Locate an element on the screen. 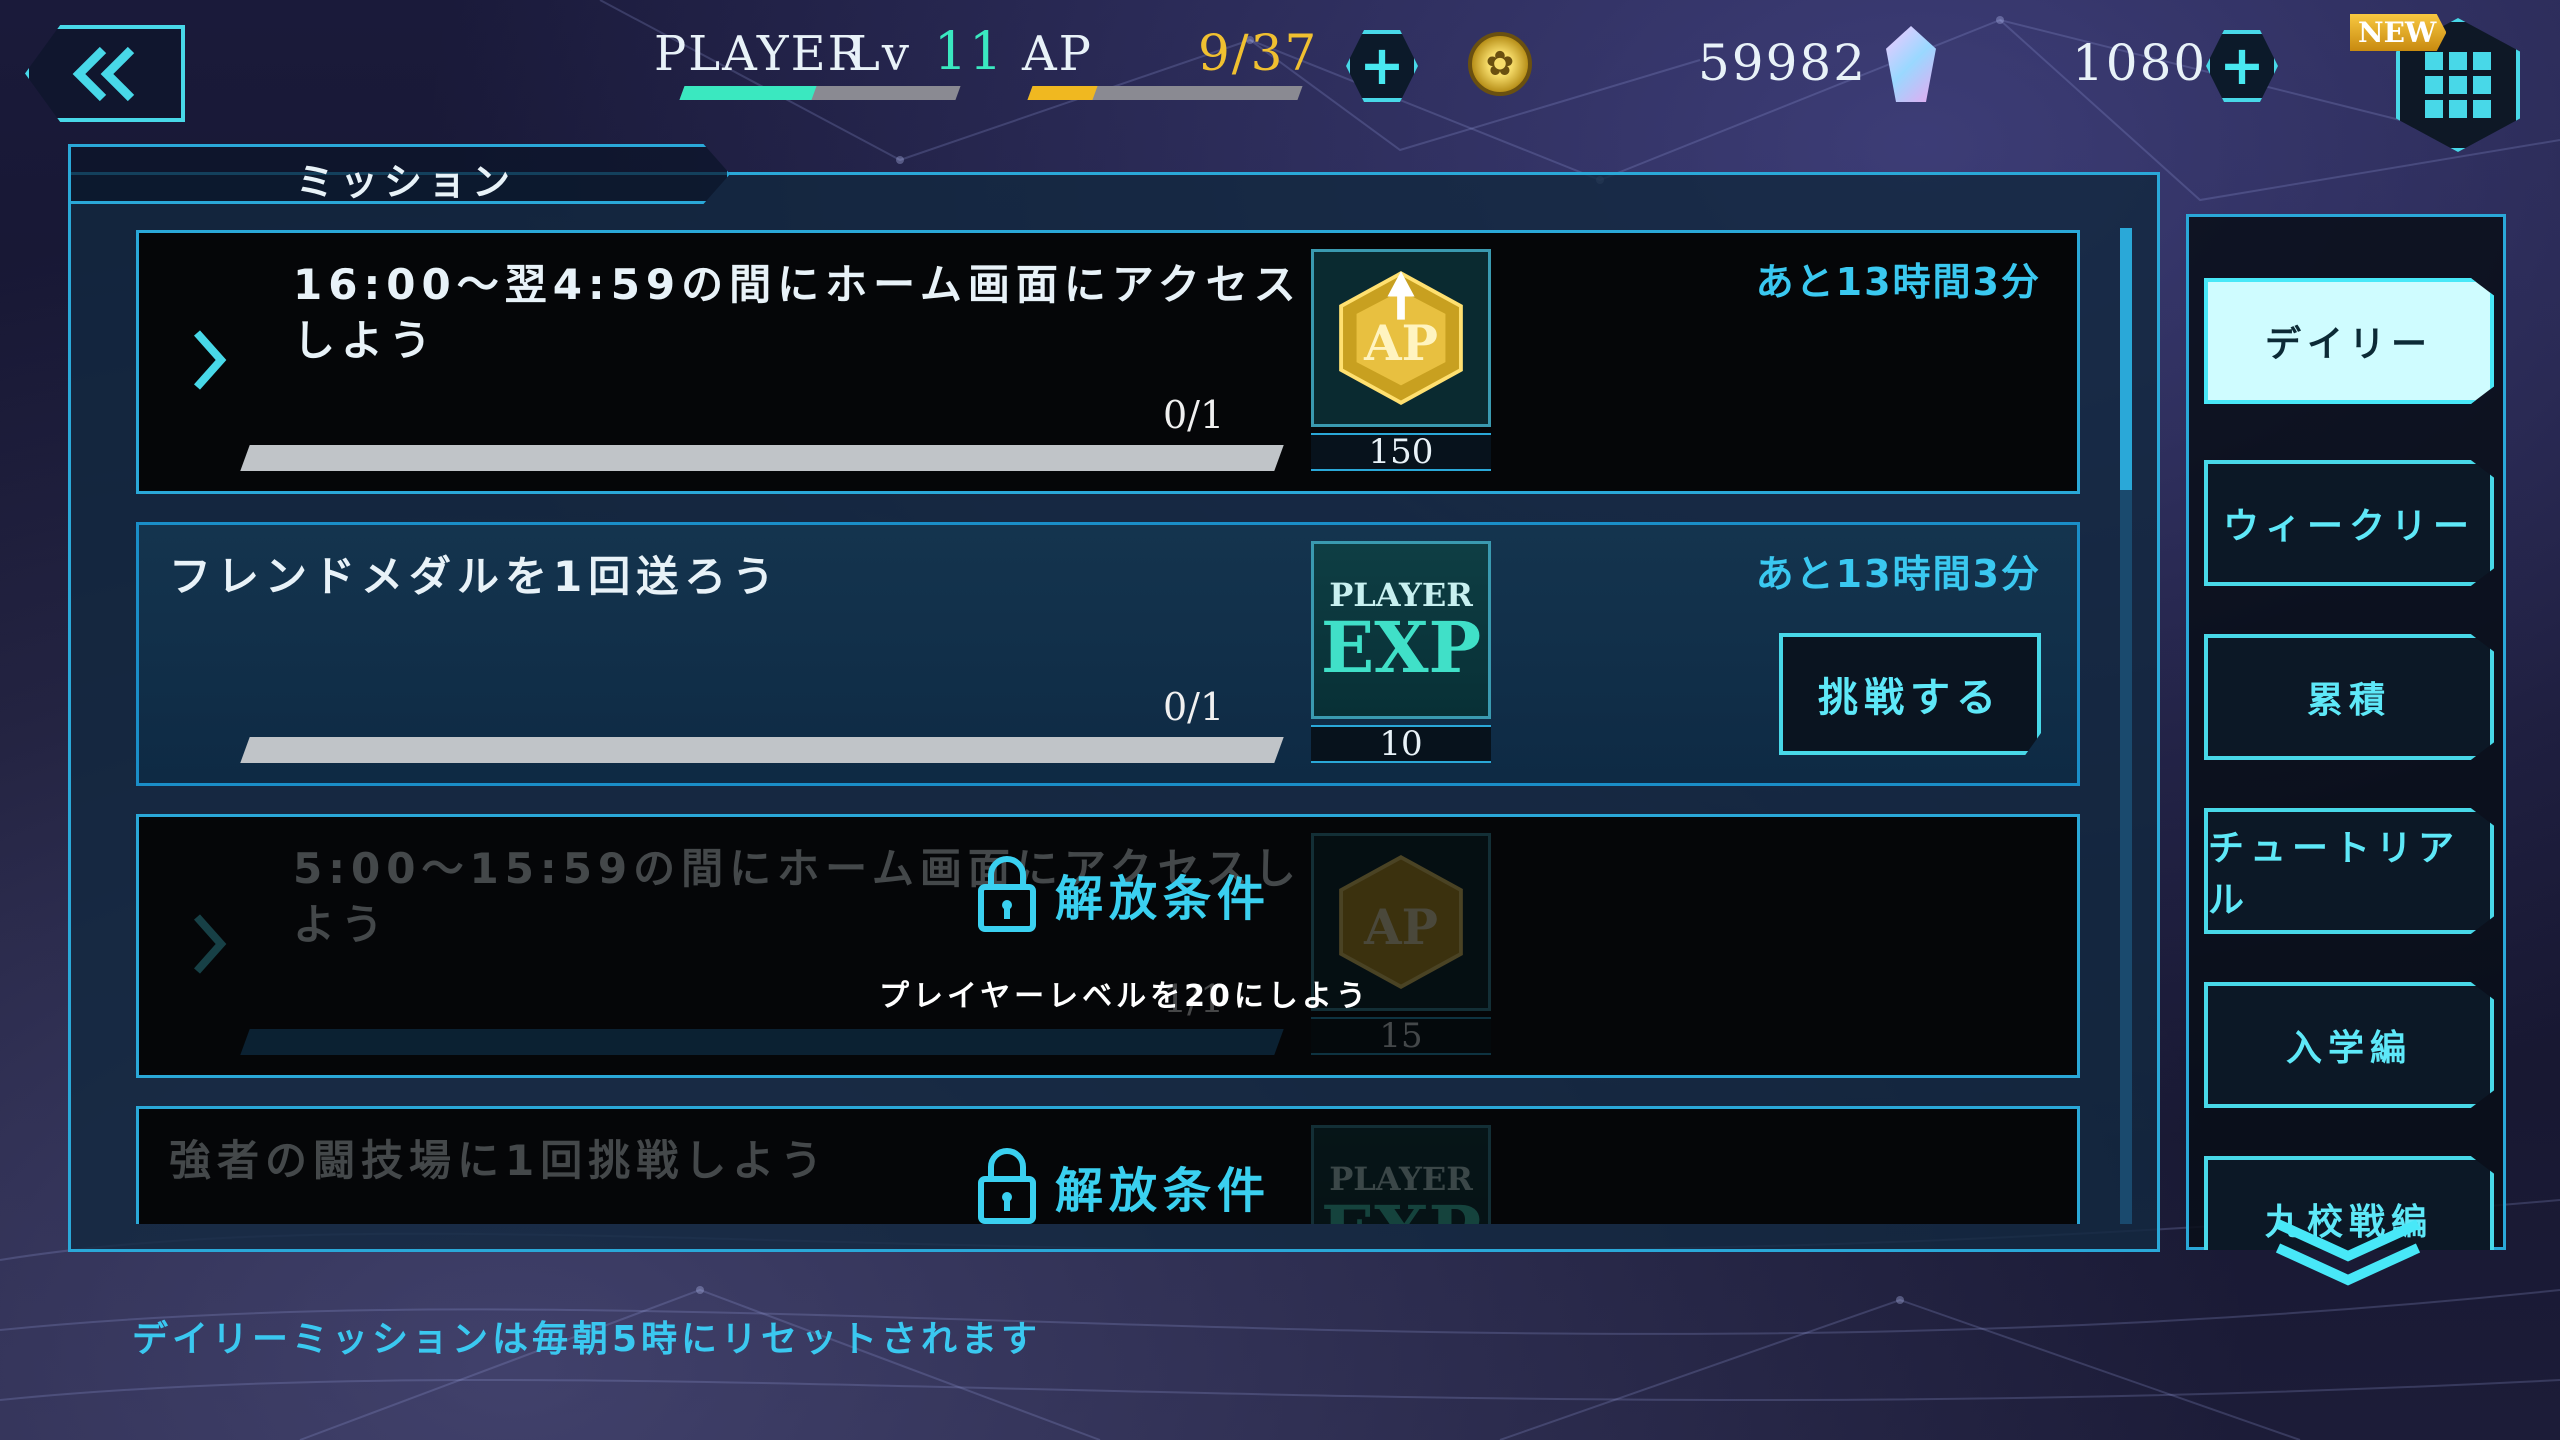 This screenshot has width=2560, height=1440. mission-list-scrollbar is located at coordinates (2126, 726).